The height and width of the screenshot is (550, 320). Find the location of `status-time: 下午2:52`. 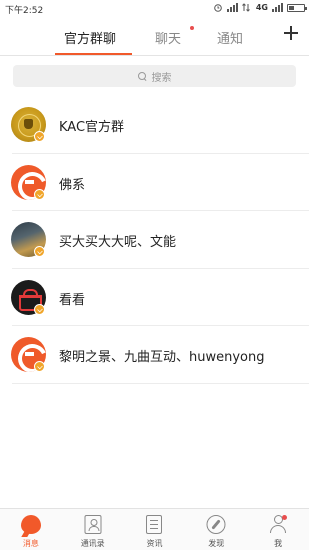

status-time: 下午2:52 is located at coordinates (24, 11).